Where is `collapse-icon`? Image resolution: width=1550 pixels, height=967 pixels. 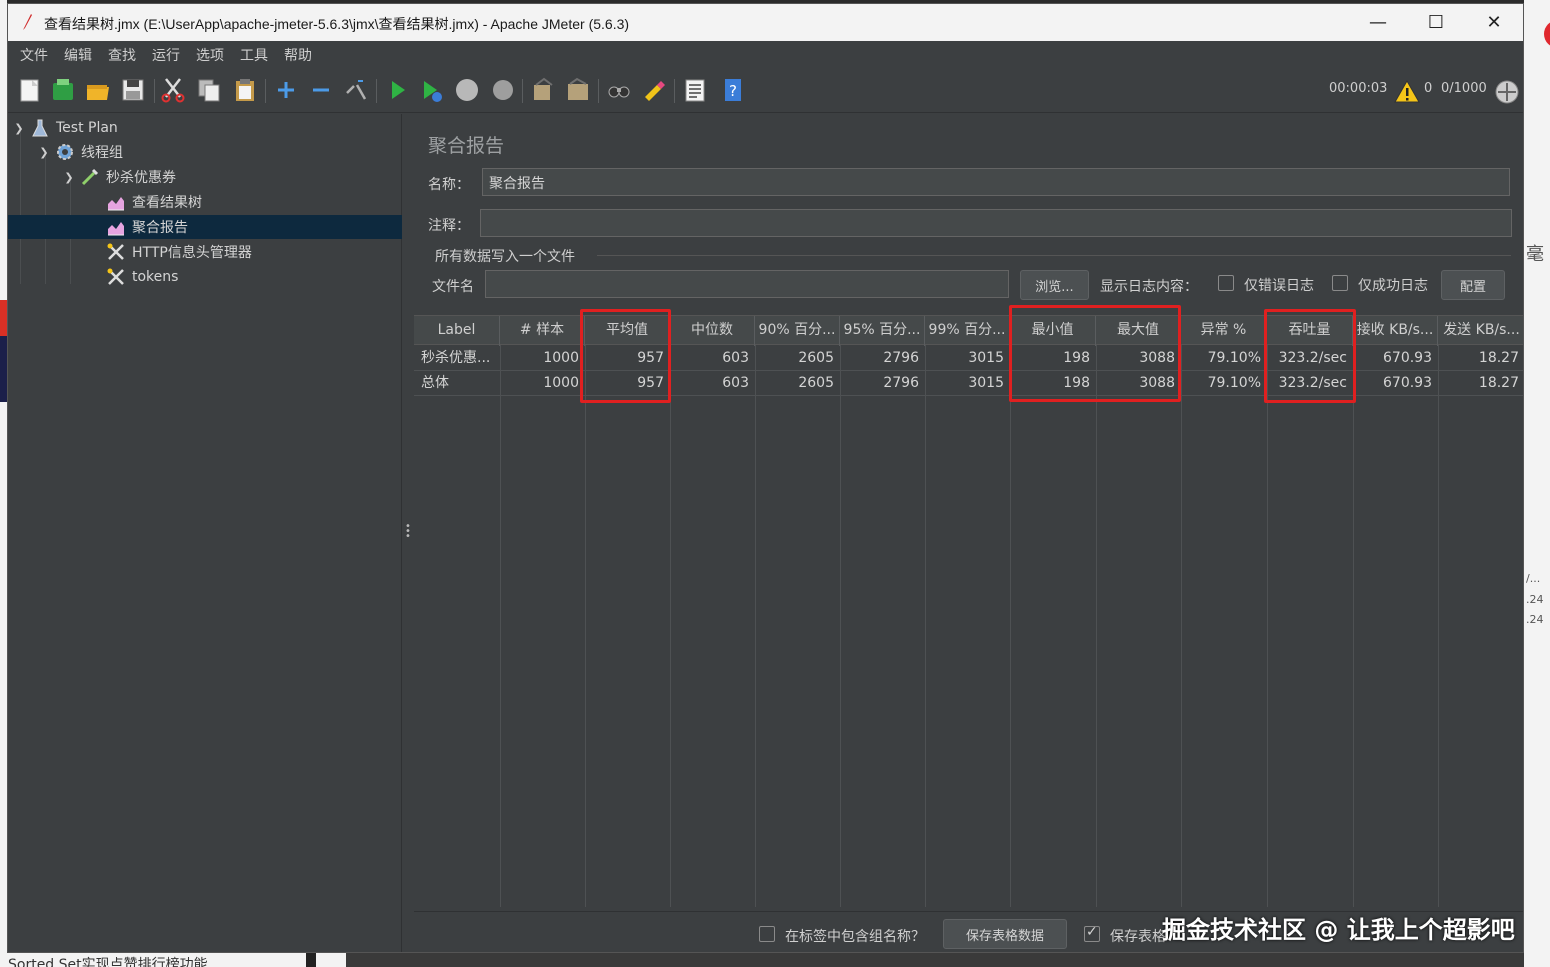 collapse-icon is located at coordinates (321, 90).